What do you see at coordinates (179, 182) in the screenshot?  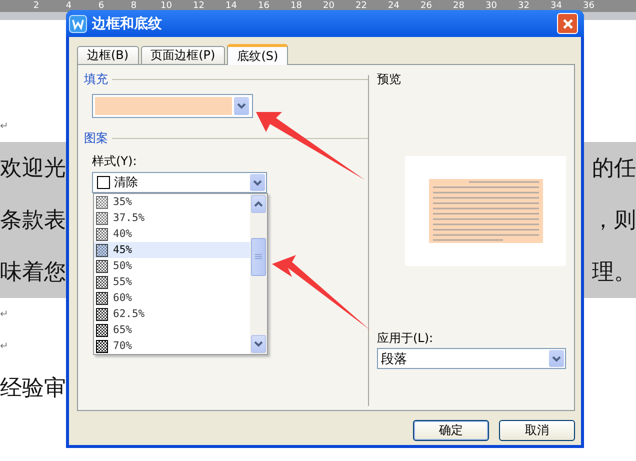 I see `style-dropdown: 清除` at bounding box center [179, 182].